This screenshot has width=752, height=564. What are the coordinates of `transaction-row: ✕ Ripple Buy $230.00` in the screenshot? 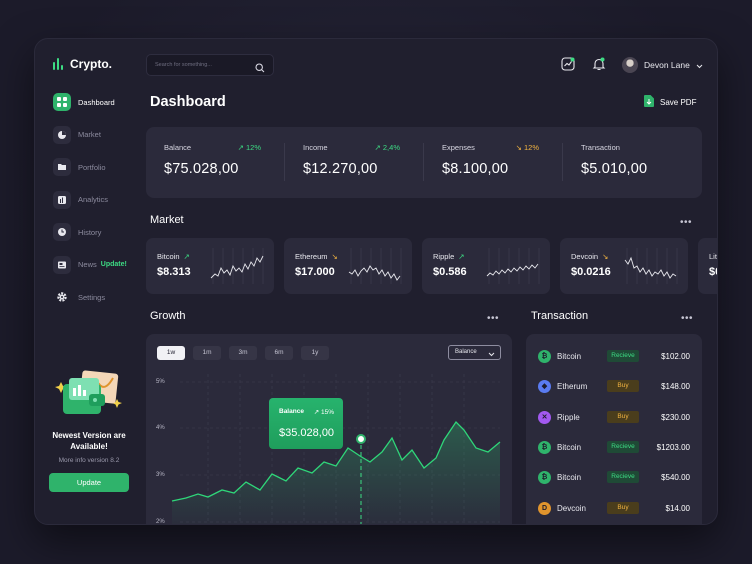 It's located at (614, 417).